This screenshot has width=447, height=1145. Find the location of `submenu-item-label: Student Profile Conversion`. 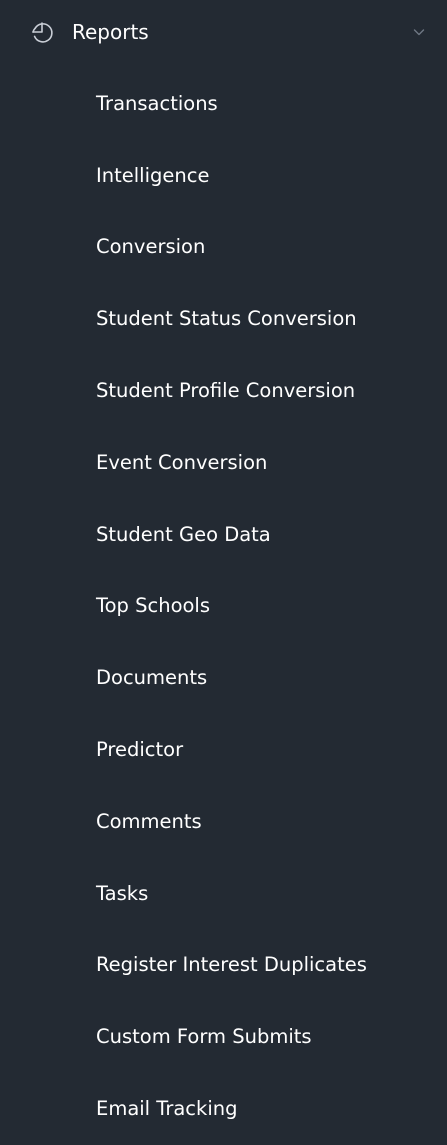

submenu-item-label: Student Profile Conversion is located at coordinates (226, 391).